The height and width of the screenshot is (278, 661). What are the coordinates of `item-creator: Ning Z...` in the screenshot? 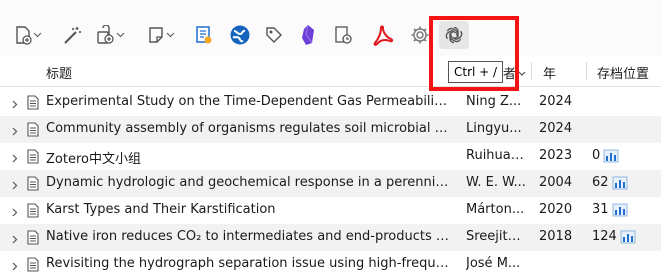 It's located at (494, 101).